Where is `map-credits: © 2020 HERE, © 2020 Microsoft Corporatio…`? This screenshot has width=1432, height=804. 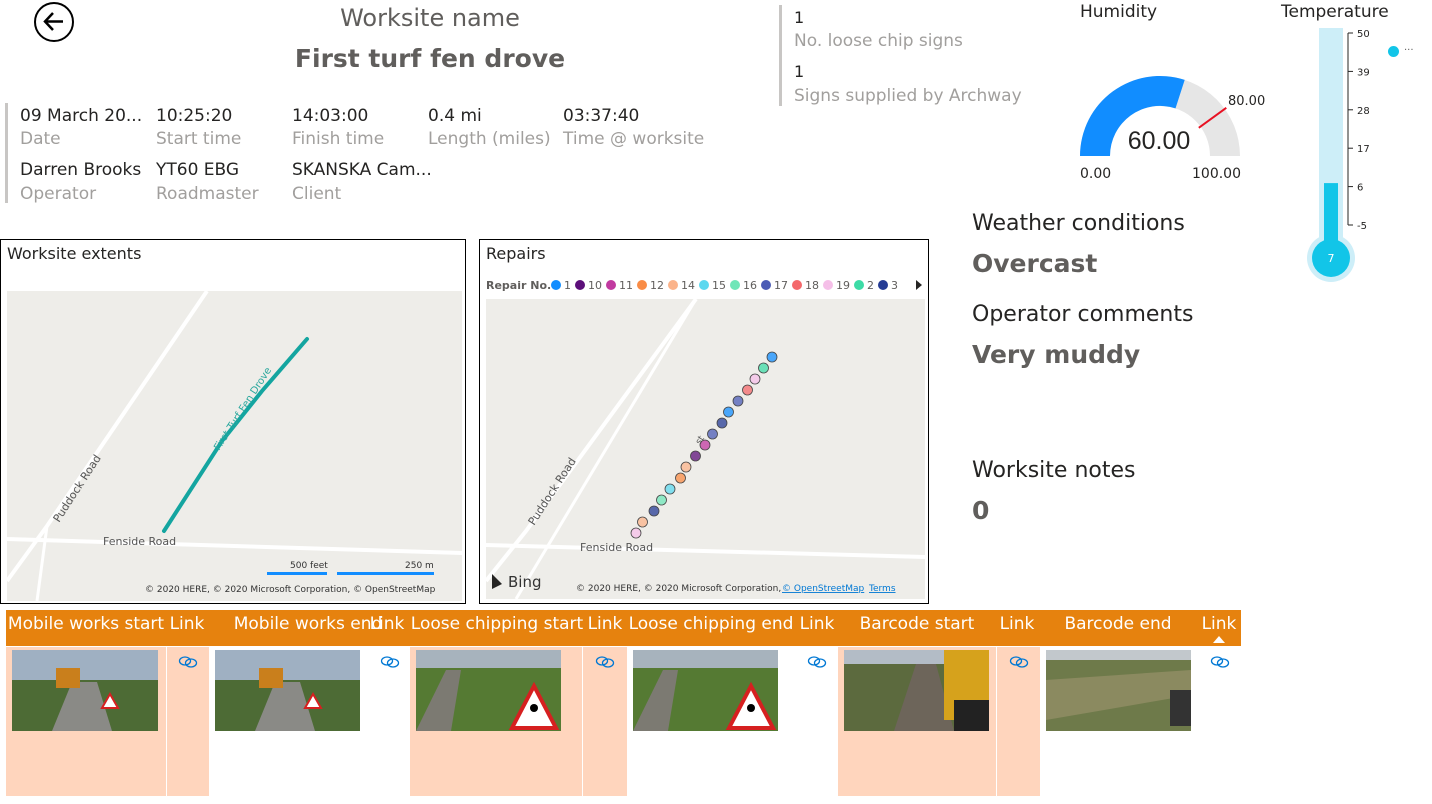 map-credits: © 2020 HERE, © 2020 Microsoft Corporatio… is located at coordinates (678, 589).